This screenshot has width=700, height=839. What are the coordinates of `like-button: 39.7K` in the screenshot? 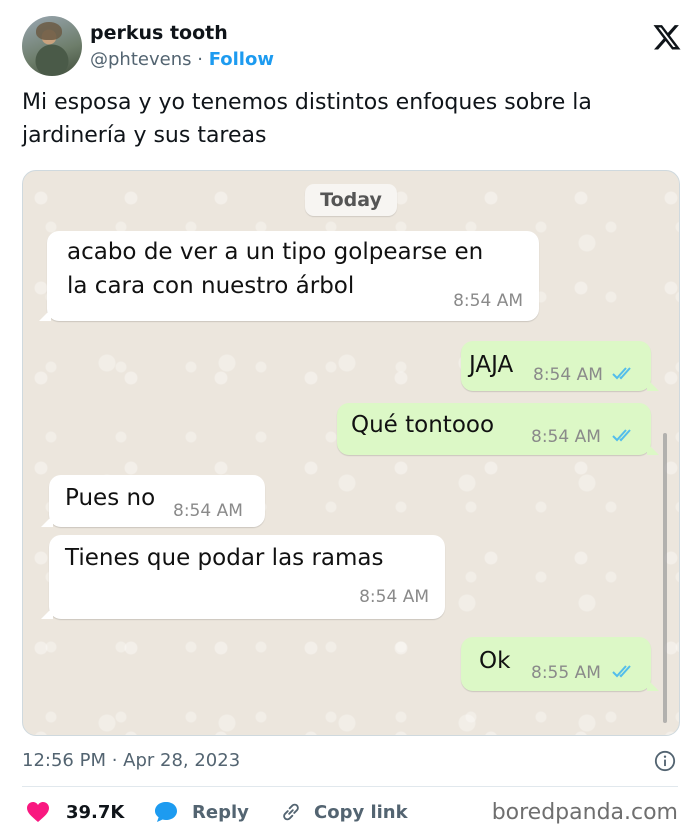 It's located at (75, 812).